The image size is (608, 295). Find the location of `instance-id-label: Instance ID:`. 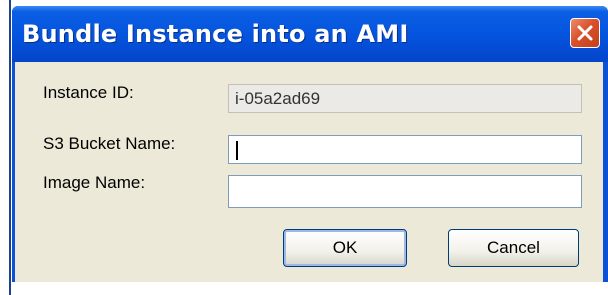

instance-id-label: Instance ID: is located at coordinates (88, 92).